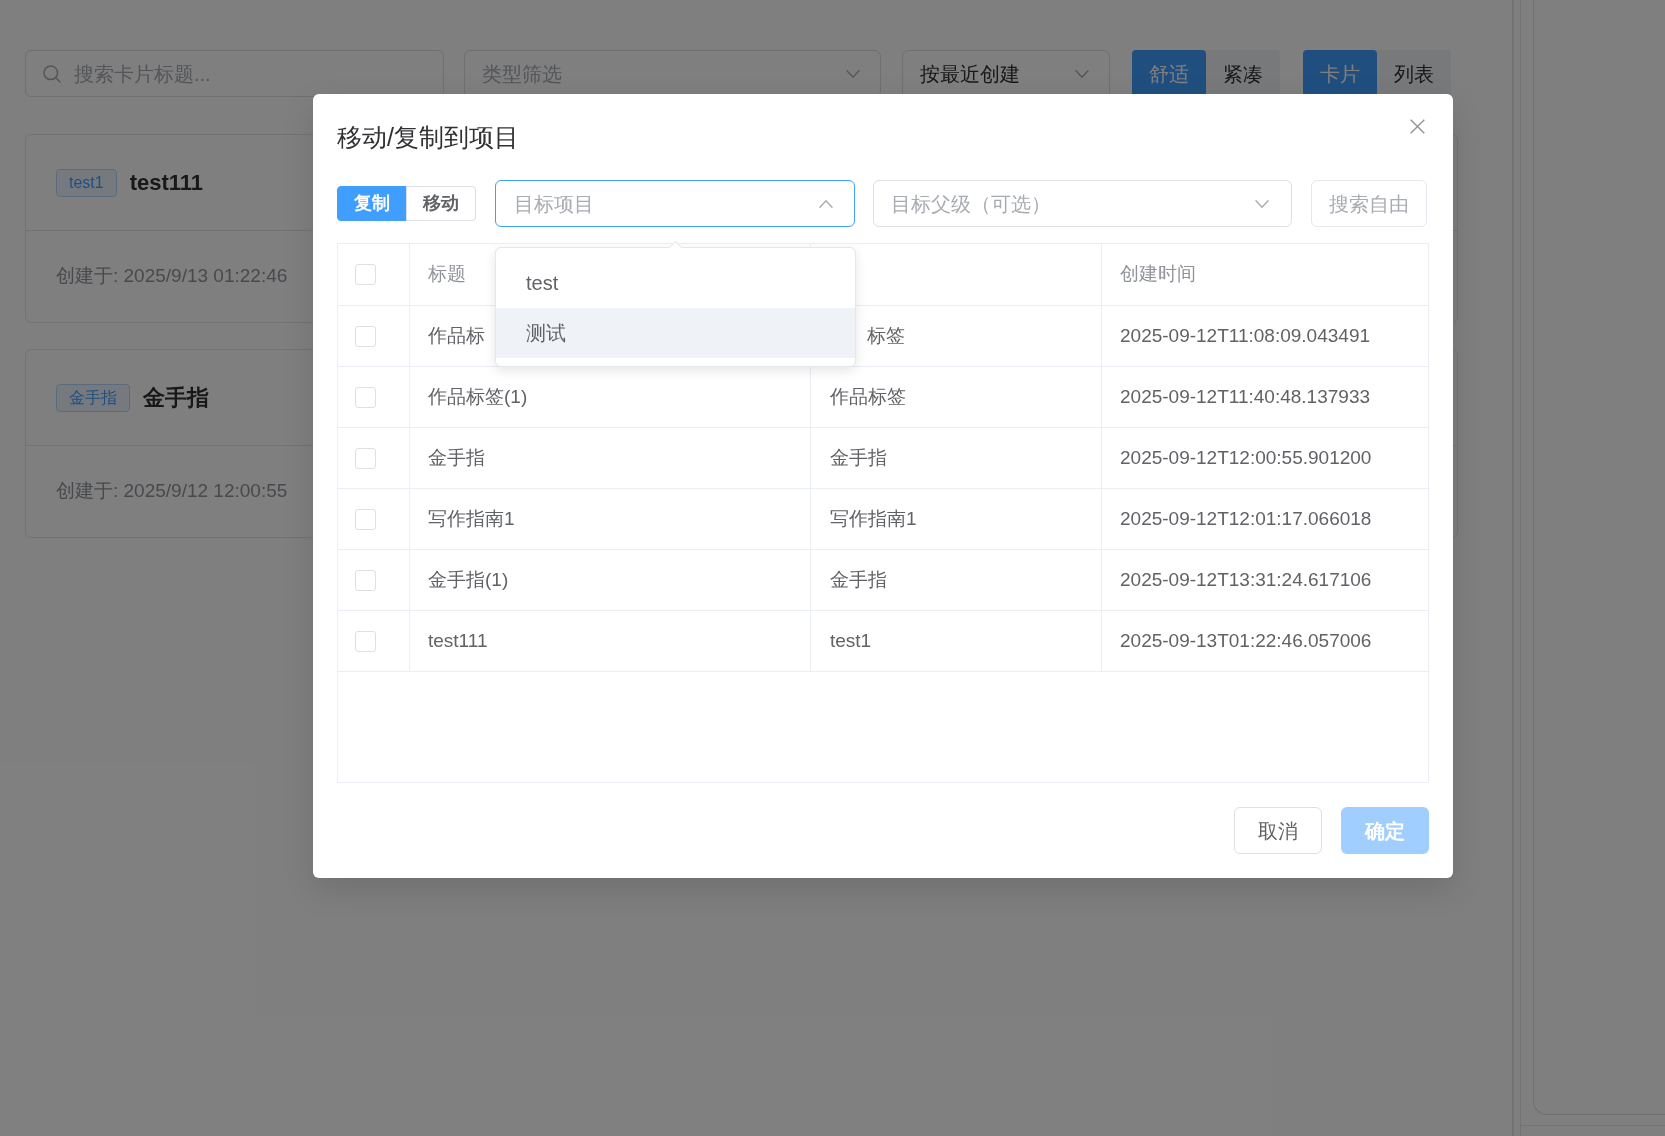 Image resolution: width=1665 pixels, height=1136 pixels. What do you see at coordinates (478, 396) in the screenshot?
I see `item-title: 作品标签(1)` at bounding box center [478, 396].